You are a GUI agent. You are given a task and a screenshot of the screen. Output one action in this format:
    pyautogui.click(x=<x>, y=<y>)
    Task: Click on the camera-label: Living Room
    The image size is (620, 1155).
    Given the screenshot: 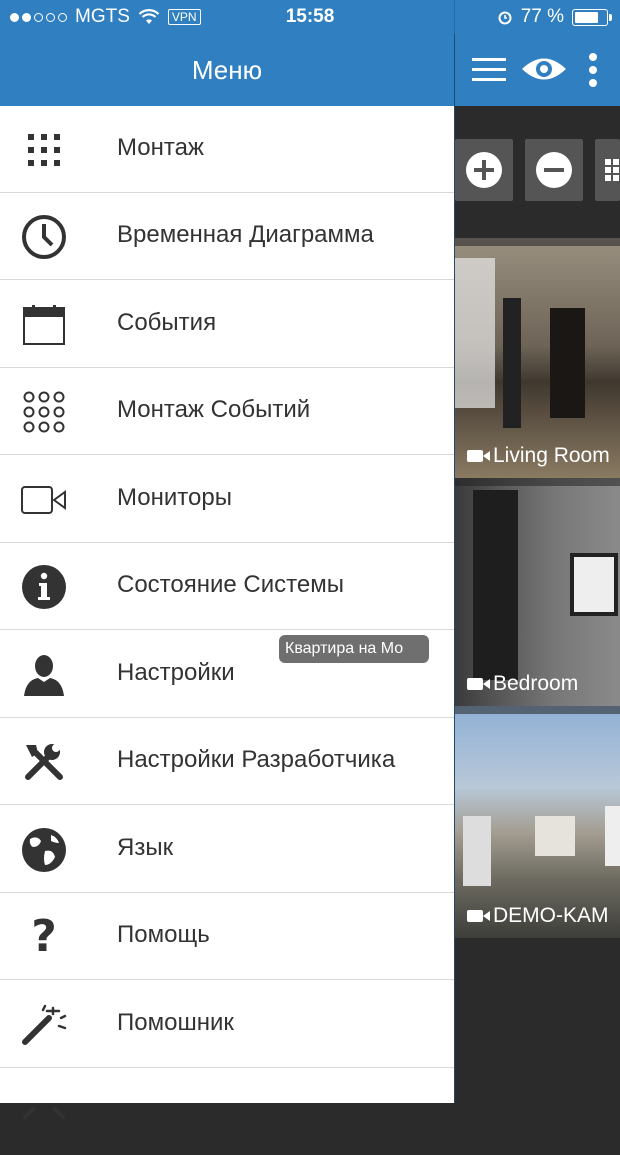 What is the action you would take?
    pyautogui.click(x=538, y=456)
    